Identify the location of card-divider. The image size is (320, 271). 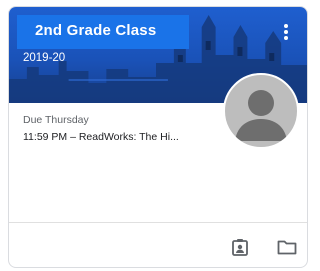
(158, 222).